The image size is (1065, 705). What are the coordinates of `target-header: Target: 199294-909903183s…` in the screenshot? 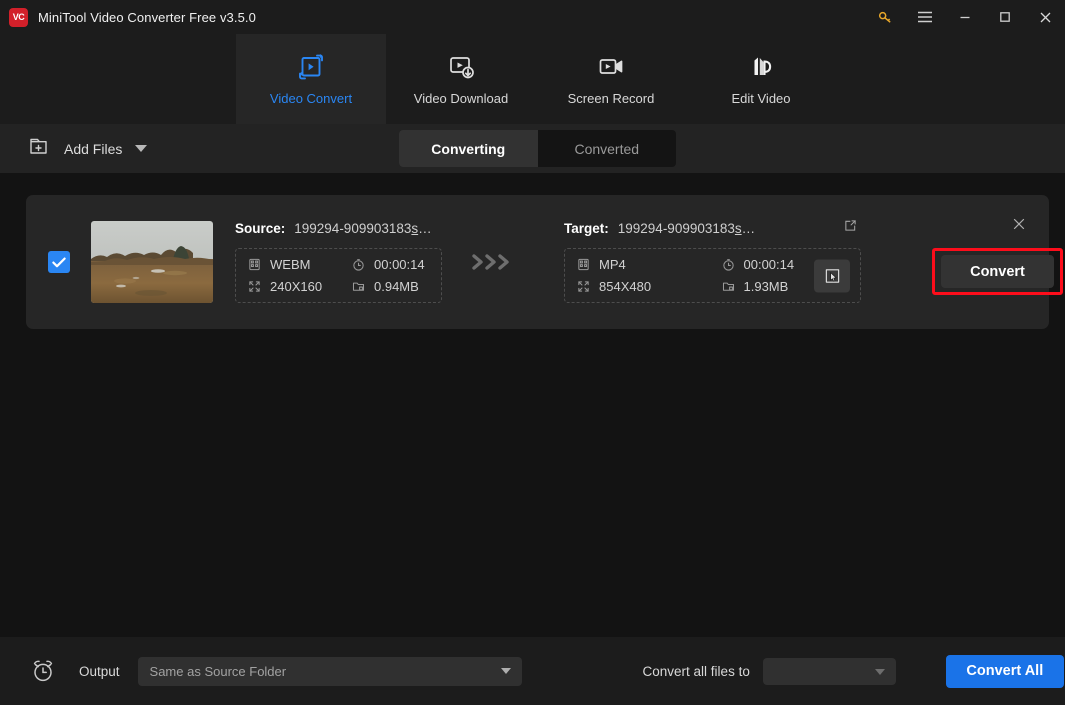 It's located at (712, 229).